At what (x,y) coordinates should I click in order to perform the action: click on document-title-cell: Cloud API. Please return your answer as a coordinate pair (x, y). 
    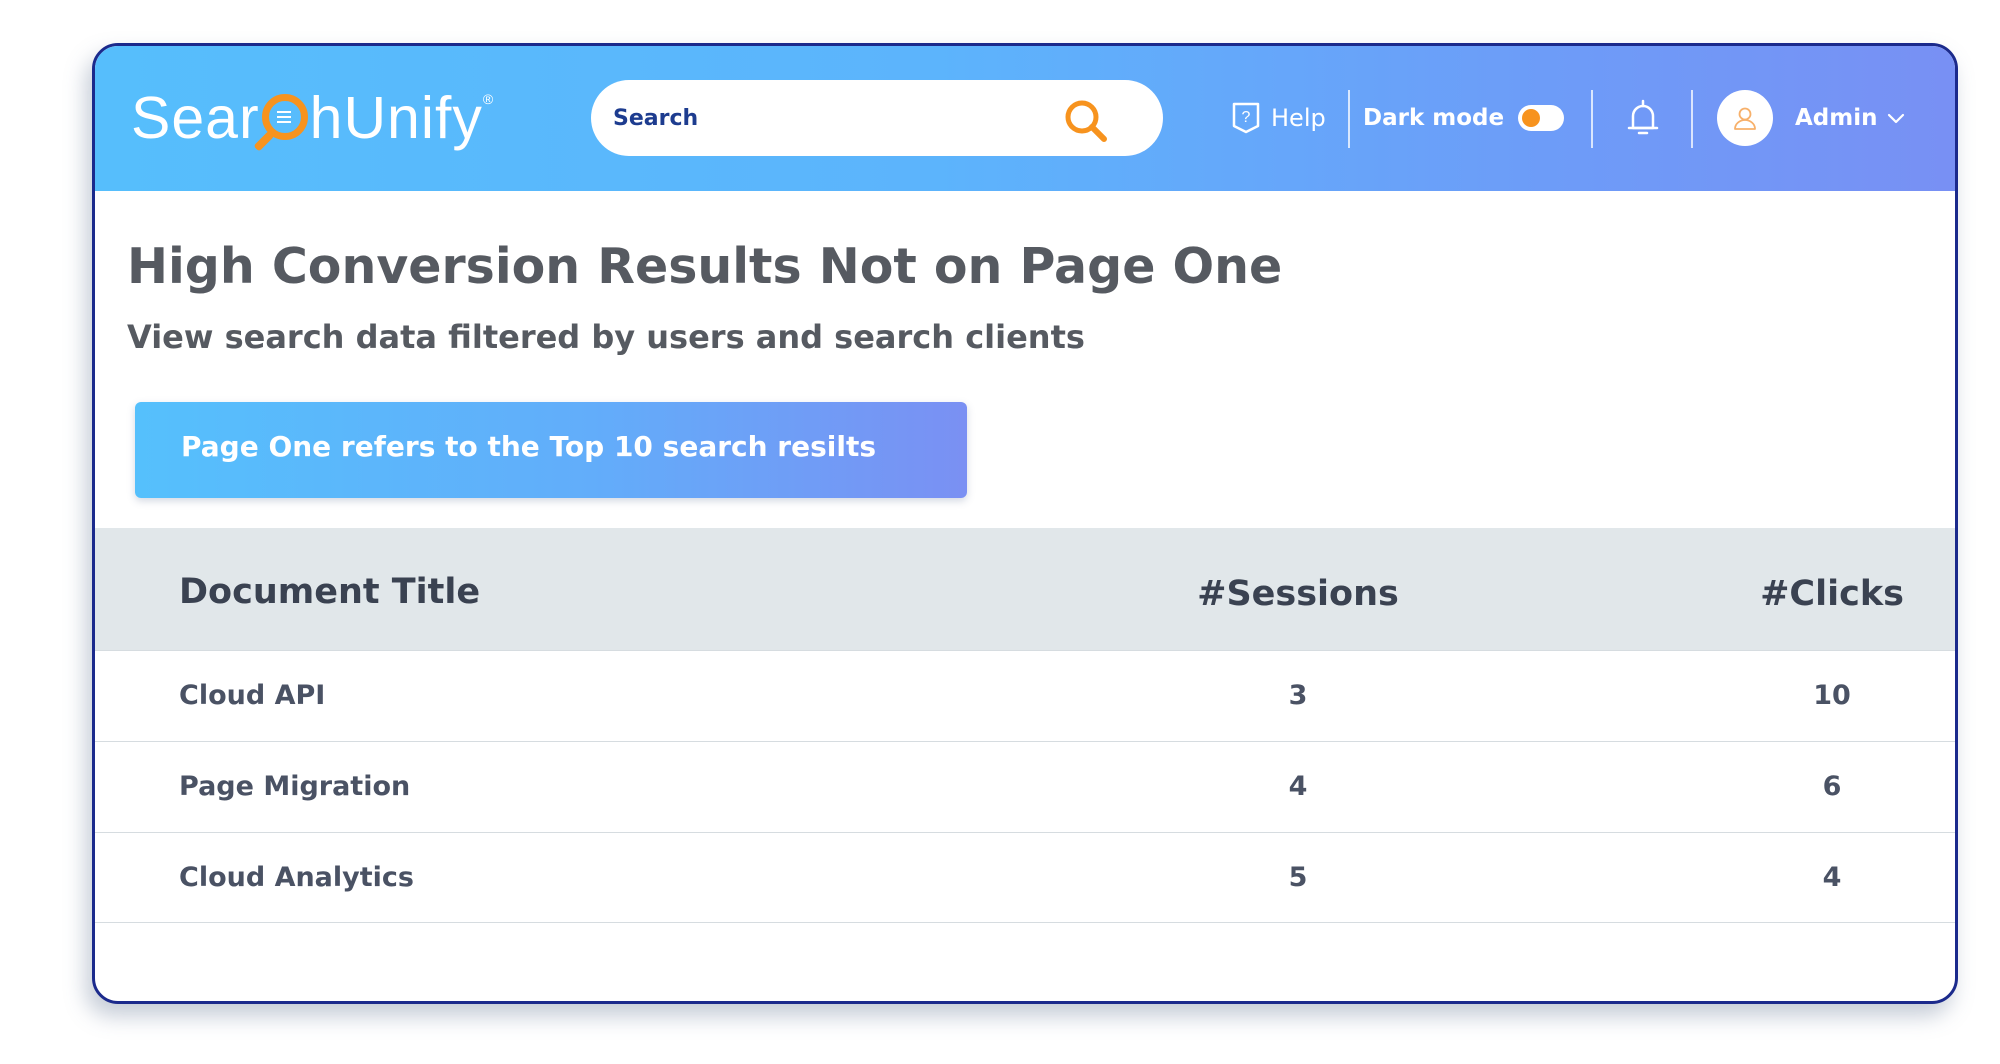
    Looking at the image, I should click on (252, 695).